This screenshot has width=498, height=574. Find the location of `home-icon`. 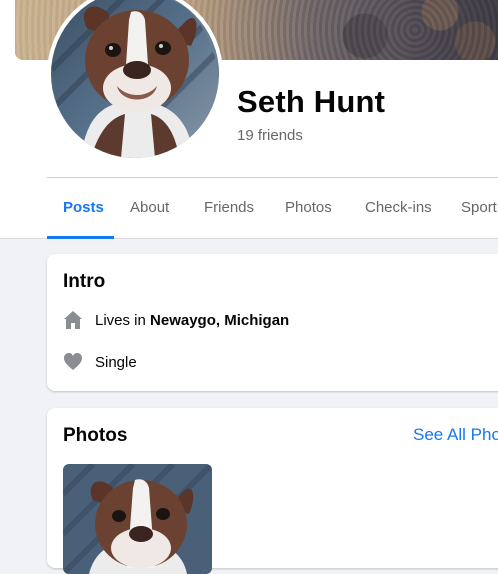

home-icon is located at coordinates (73, 320).